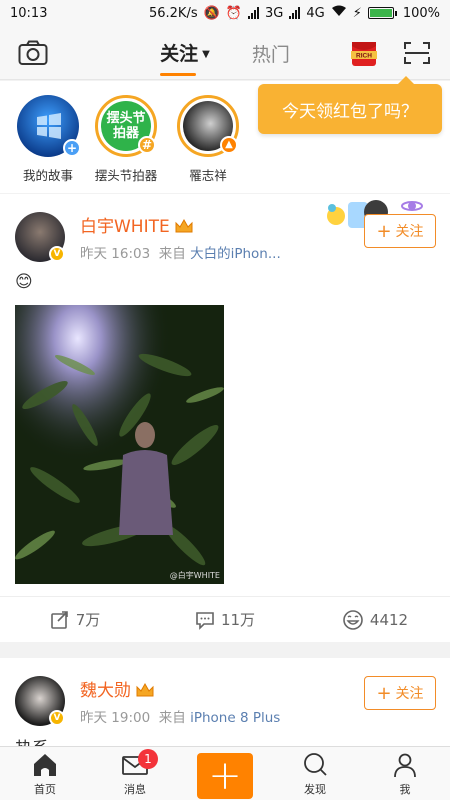 This screenshot has height=800, width=450. I want to click on battery-level: 100%, so click(421, 13).